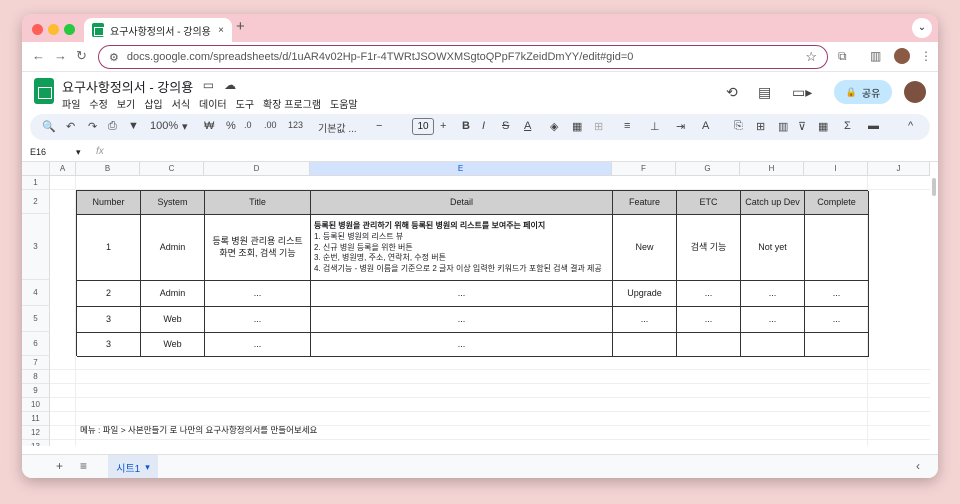 Image resolution: width=960 pixels, height=504 pixels. I want to click on menu-tools: 도구, so click(245, 103).